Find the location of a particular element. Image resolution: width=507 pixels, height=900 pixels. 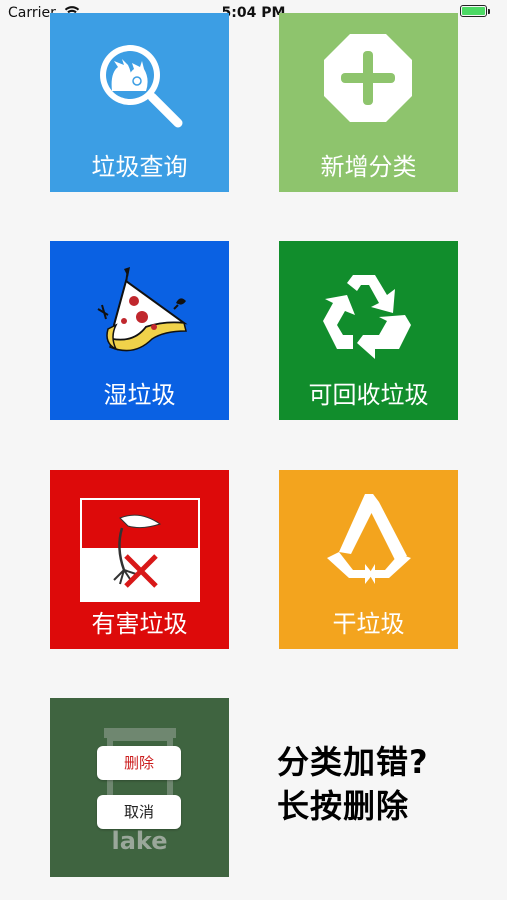

tile-hazardous: 有害垃圾 is located at coordinates (139, 559).